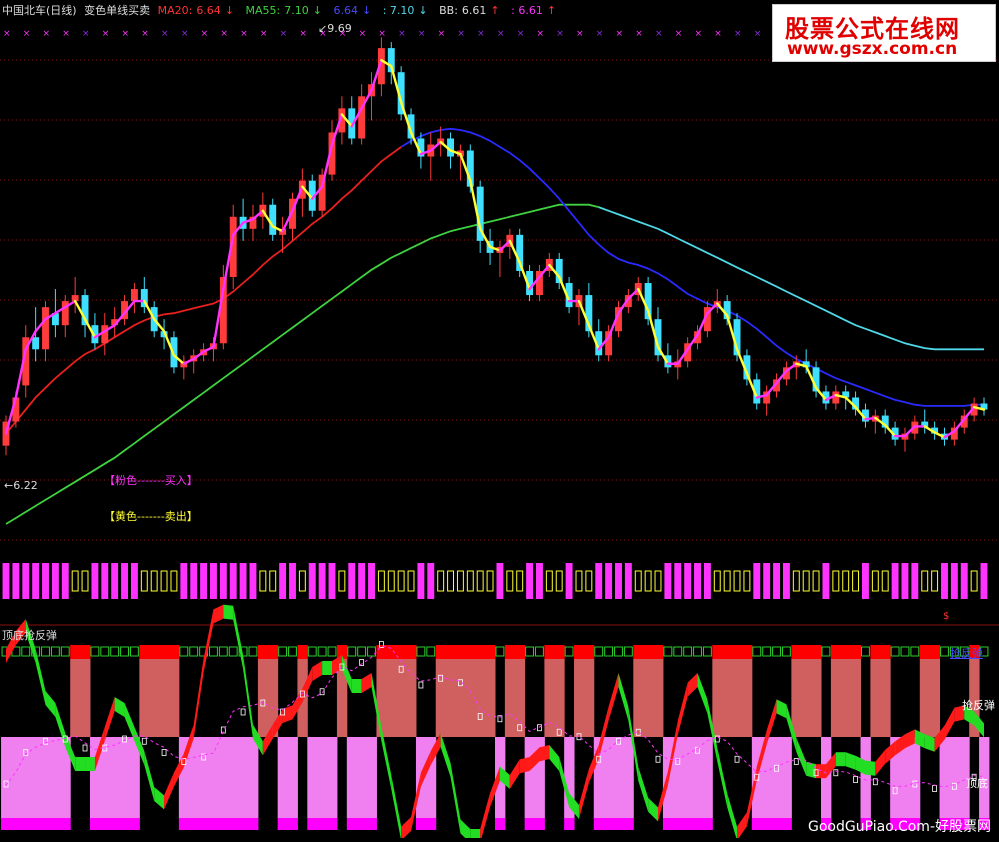  I want to click on candle-body, so click(36, 343).